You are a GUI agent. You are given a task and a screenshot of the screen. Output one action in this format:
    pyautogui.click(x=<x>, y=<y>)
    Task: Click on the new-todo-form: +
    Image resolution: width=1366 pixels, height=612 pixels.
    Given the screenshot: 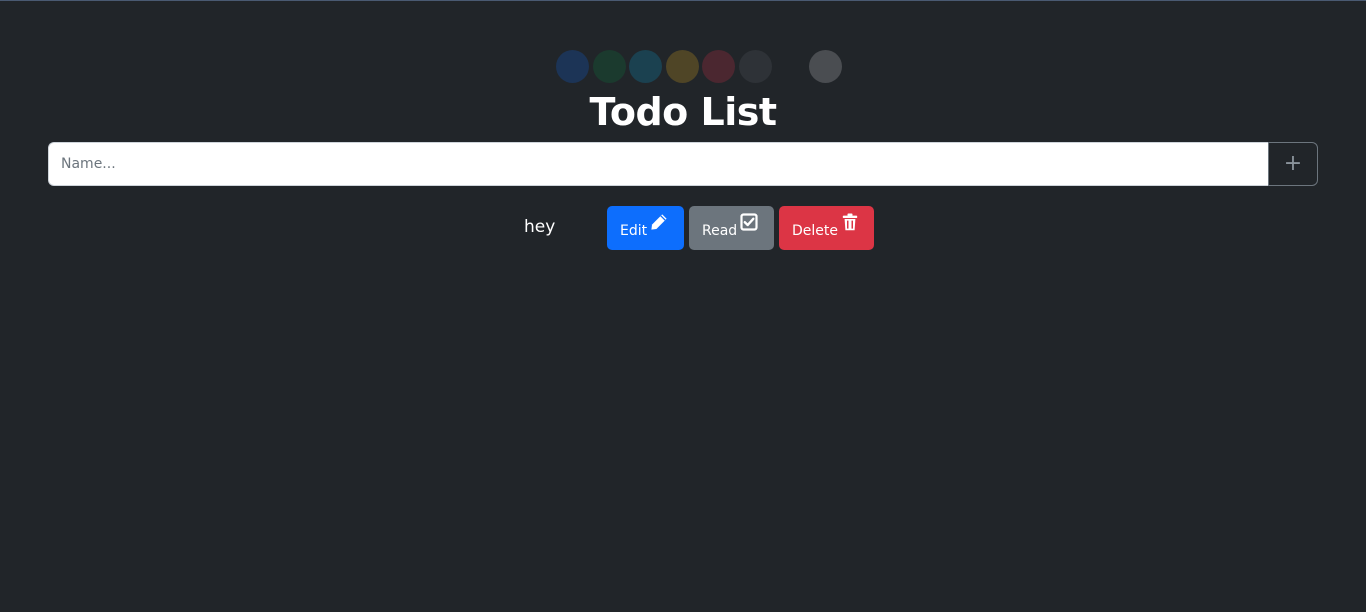 What is the action you would take?
    pyautogui.click(x=683, y=164)
    